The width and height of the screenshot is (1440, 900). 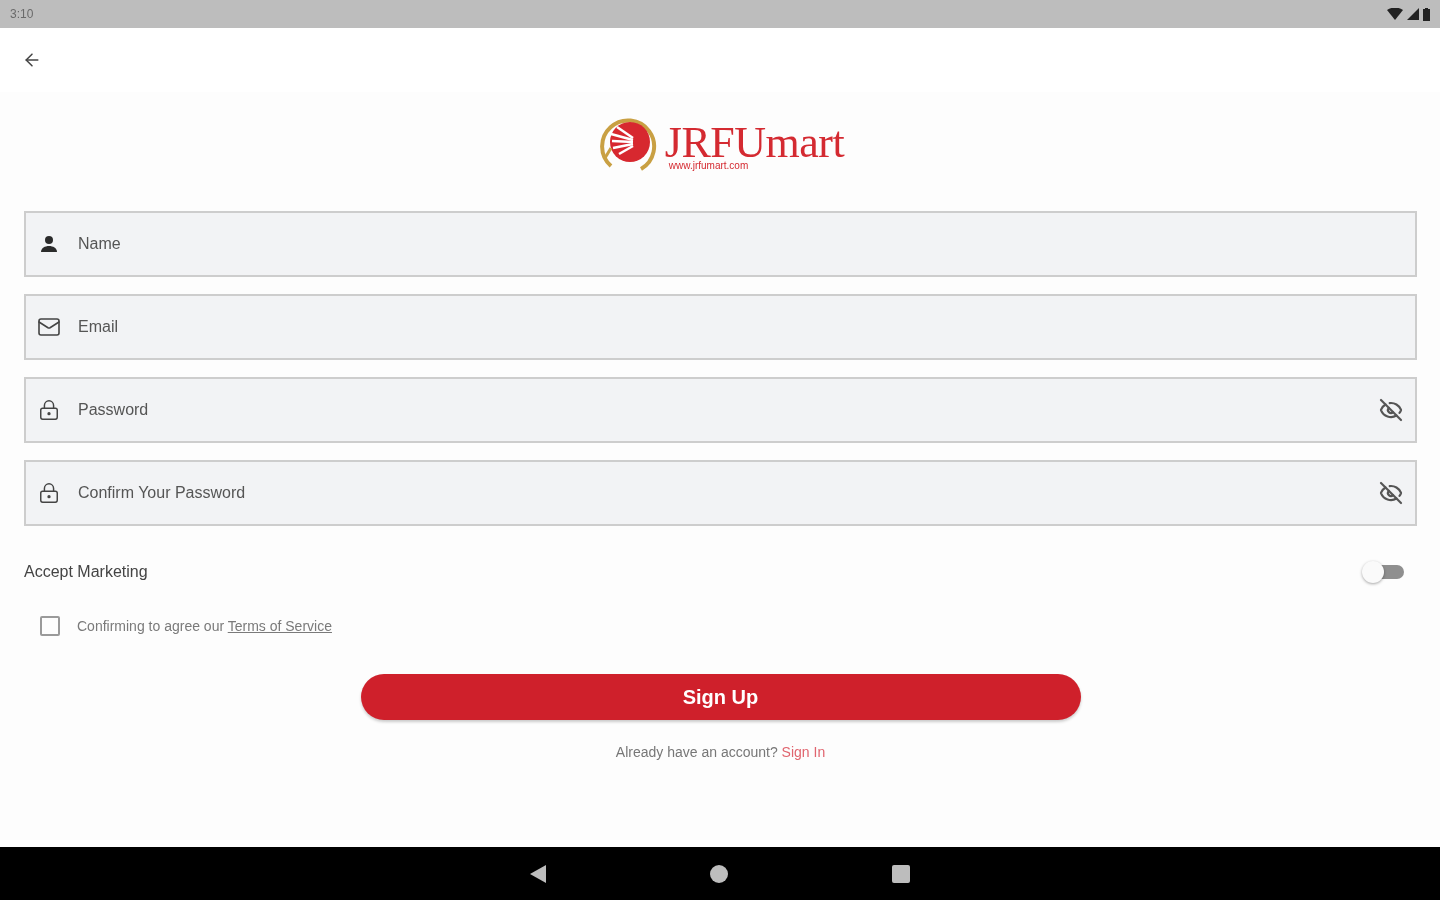 I want to click on sign-in-link: Sign In, so click(x=803, y=752).